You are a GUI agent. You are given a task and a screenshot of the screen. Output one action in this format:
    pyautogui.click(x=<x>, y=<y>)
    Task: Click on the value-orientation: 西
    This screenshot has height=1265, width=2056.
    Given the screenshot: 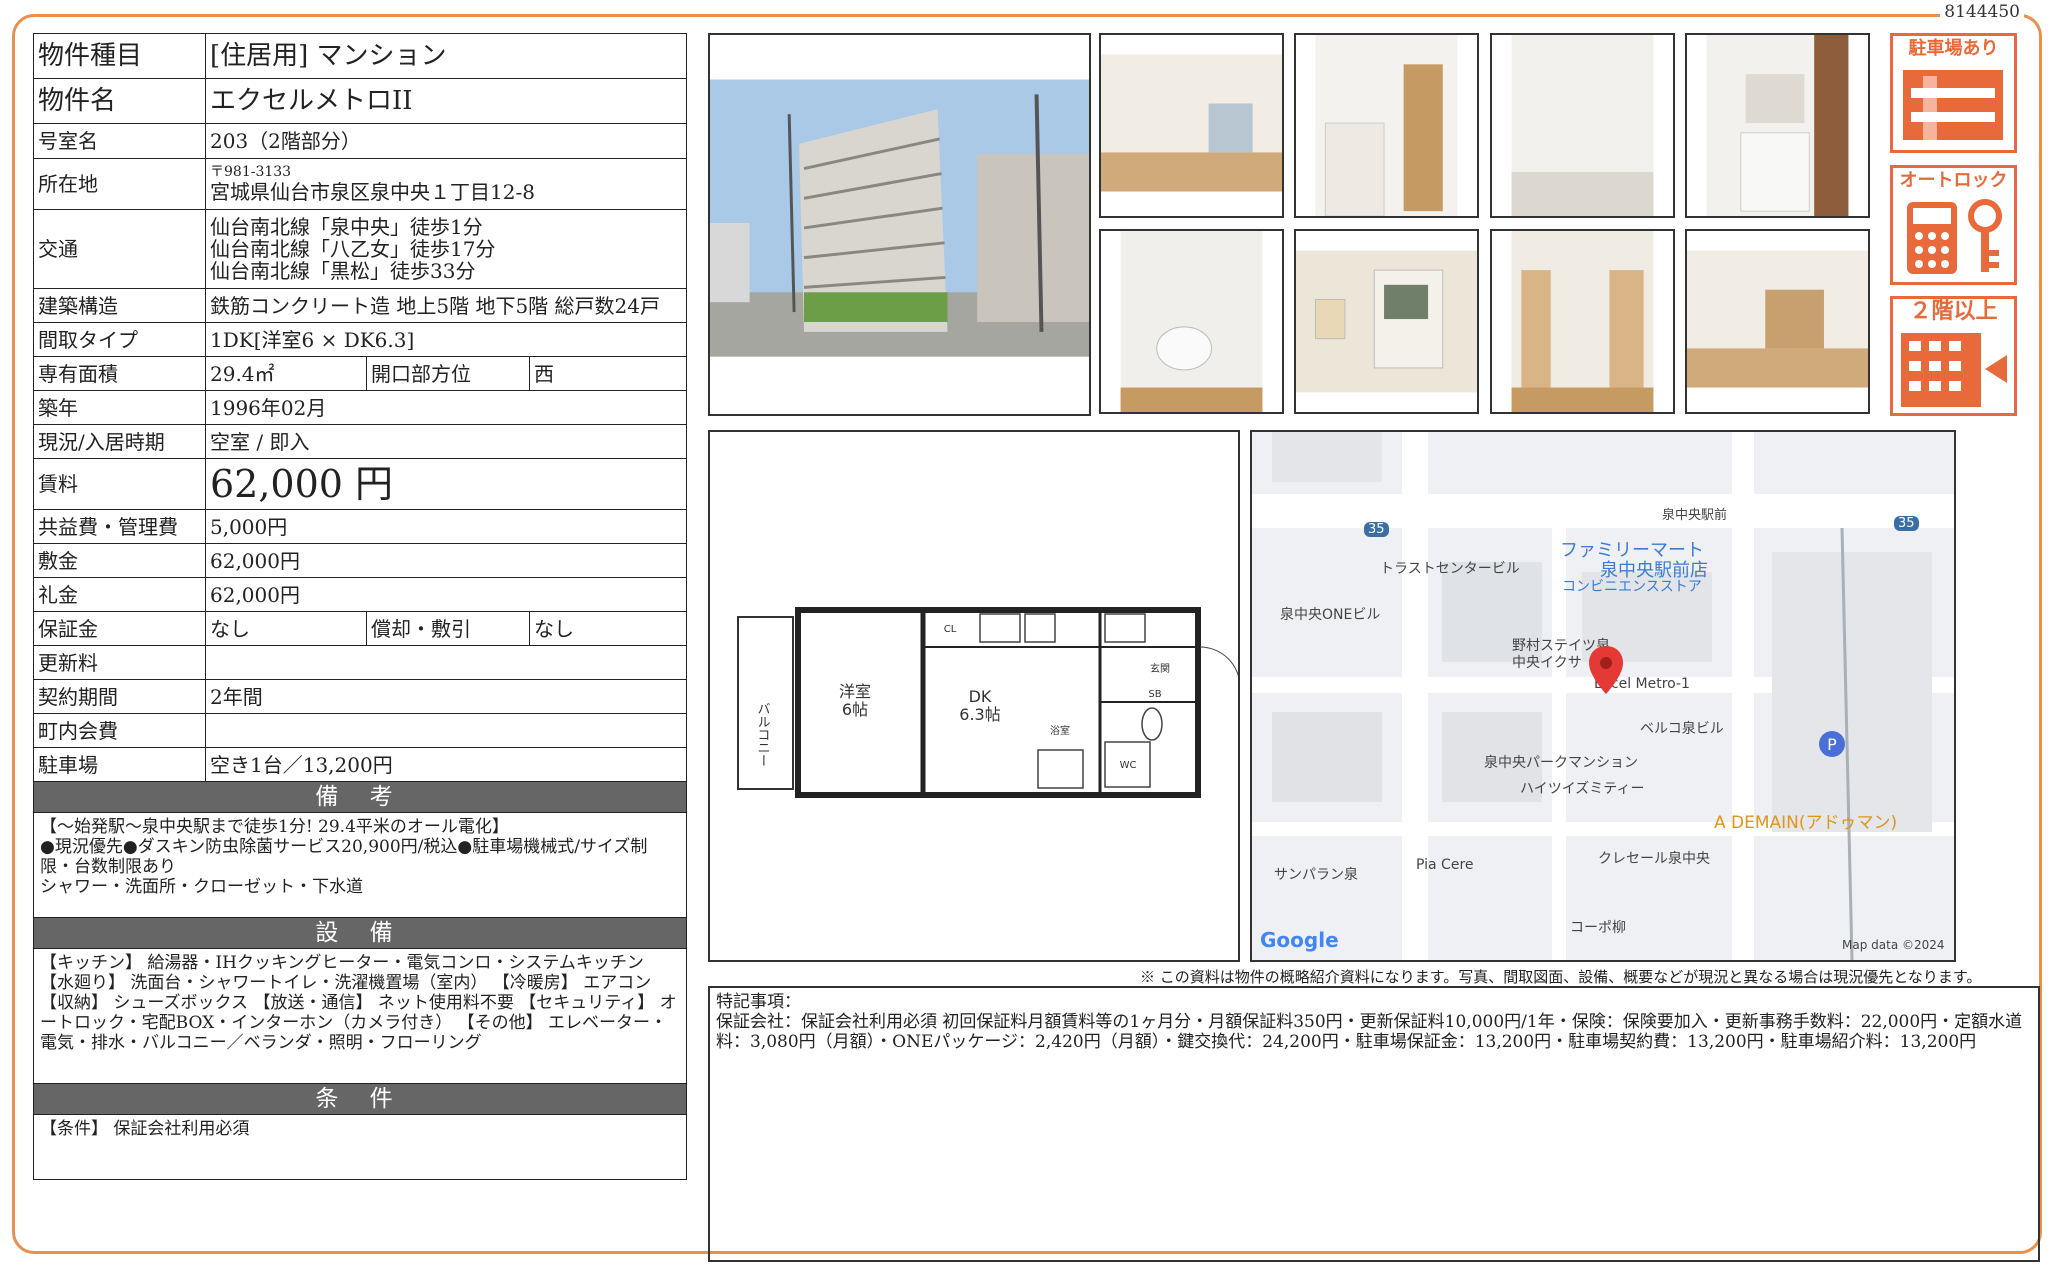 What is the action you would take?
    pyautogui.click(x=544, y=373)
    